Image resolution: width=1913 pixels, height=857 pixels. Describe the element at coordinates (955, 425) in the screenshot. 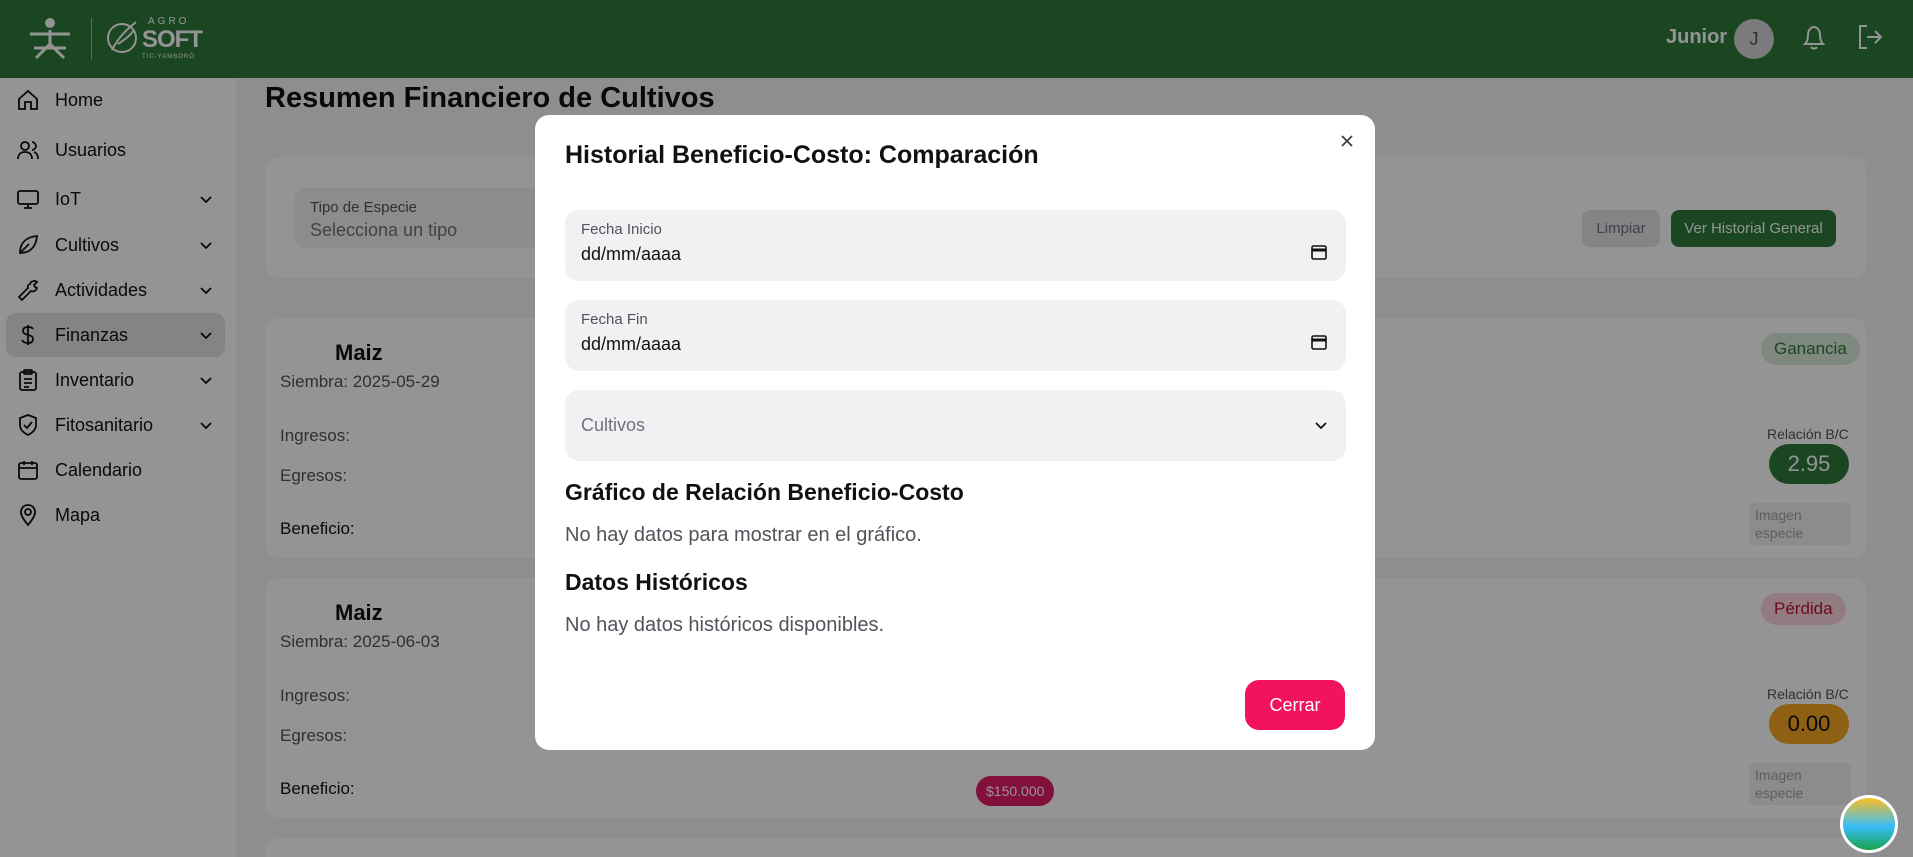

I see `crops-select: Cultivos` at that location.